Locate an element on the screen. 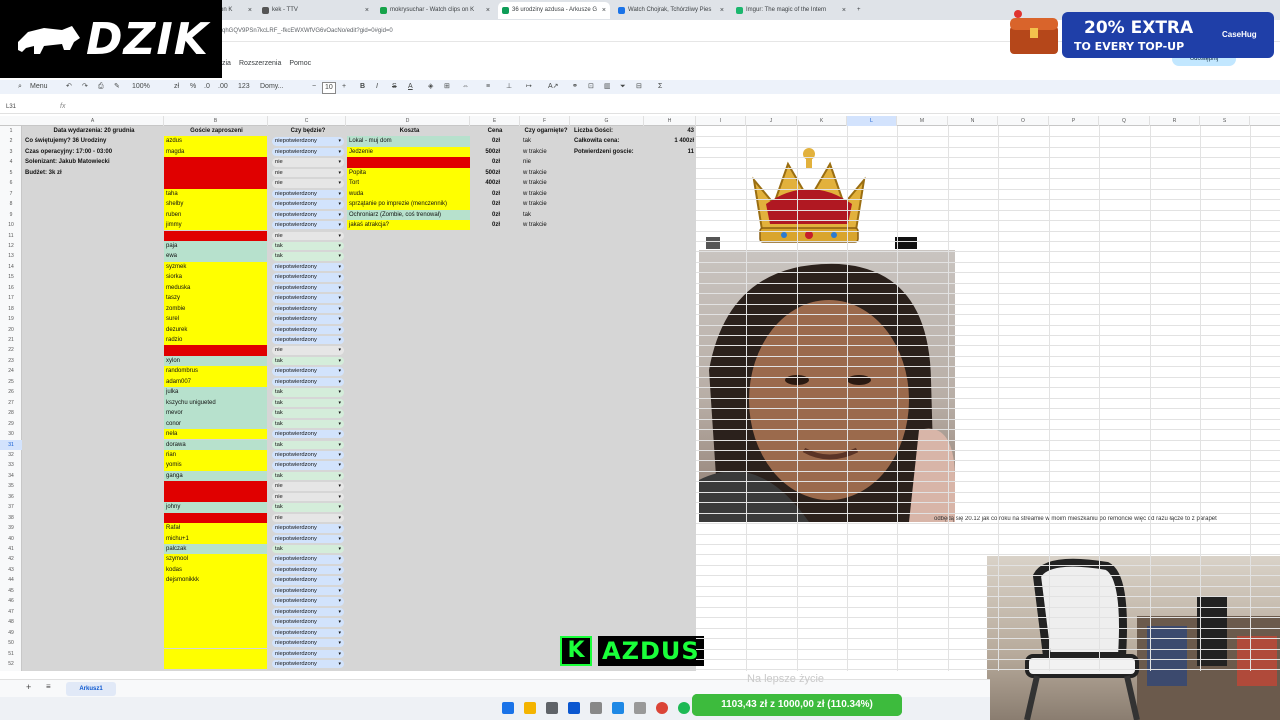  row-header: 25 is located at coordinates (11, 382).